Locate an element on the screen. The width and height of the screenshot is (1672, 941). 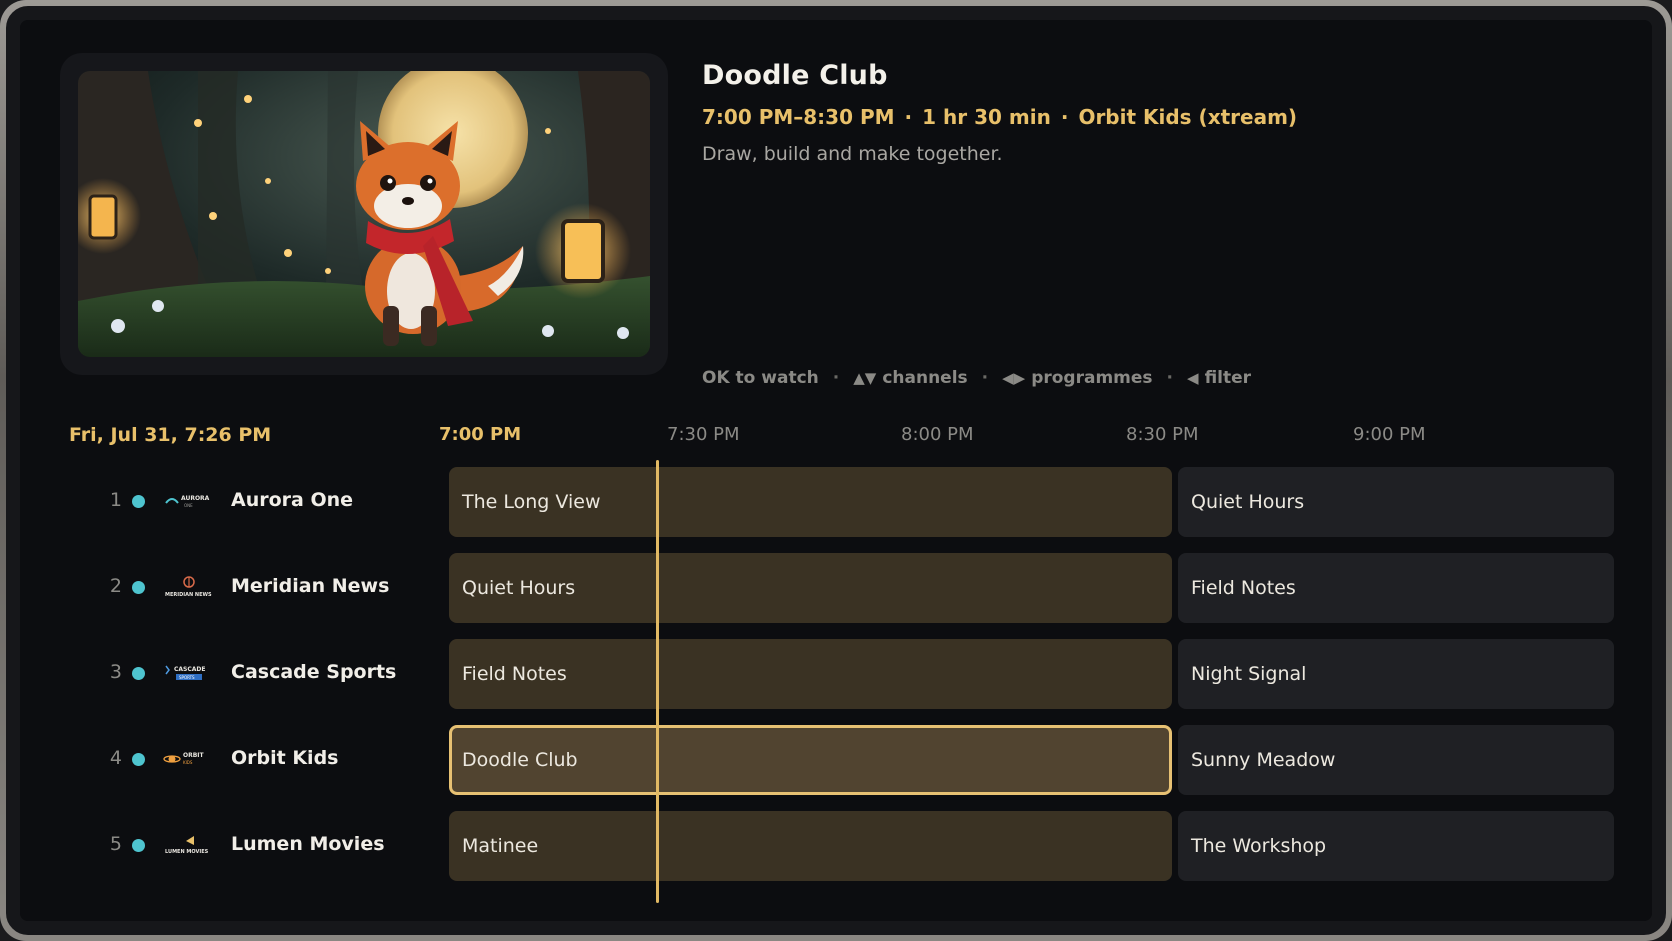
channel-logo-text: LUMEN MOVIES is located at coordinates (187, 852).